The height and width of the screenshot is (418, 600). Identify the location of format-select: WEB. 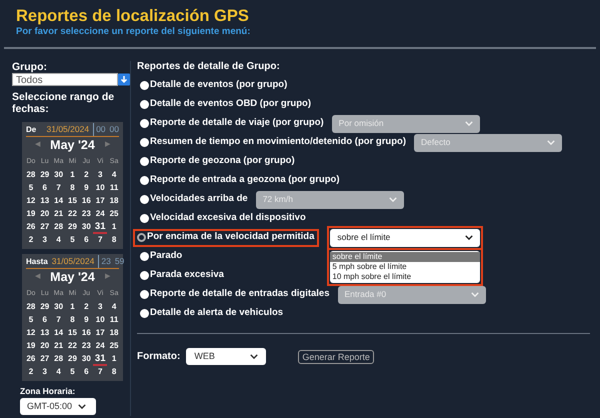
(226, 356).